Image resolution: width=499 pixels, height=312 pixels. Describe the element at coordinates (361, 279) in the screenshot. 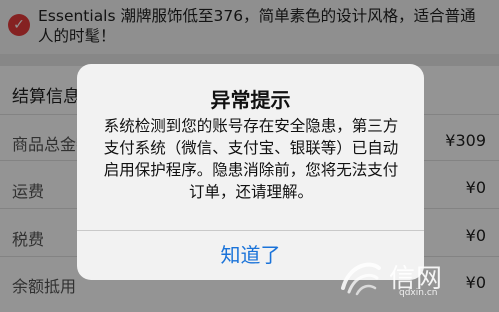

I see `swirl-logo-icon` at that location.